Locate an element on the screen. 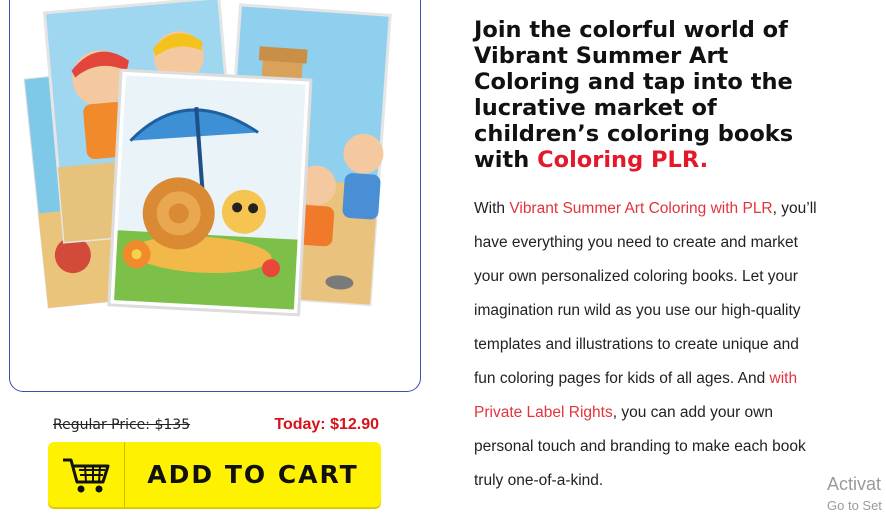 Image resolution: width=886 pixels, height=516 pixels. add-to-cart-label: ADD TO CART is located at coordinates (253, 474).